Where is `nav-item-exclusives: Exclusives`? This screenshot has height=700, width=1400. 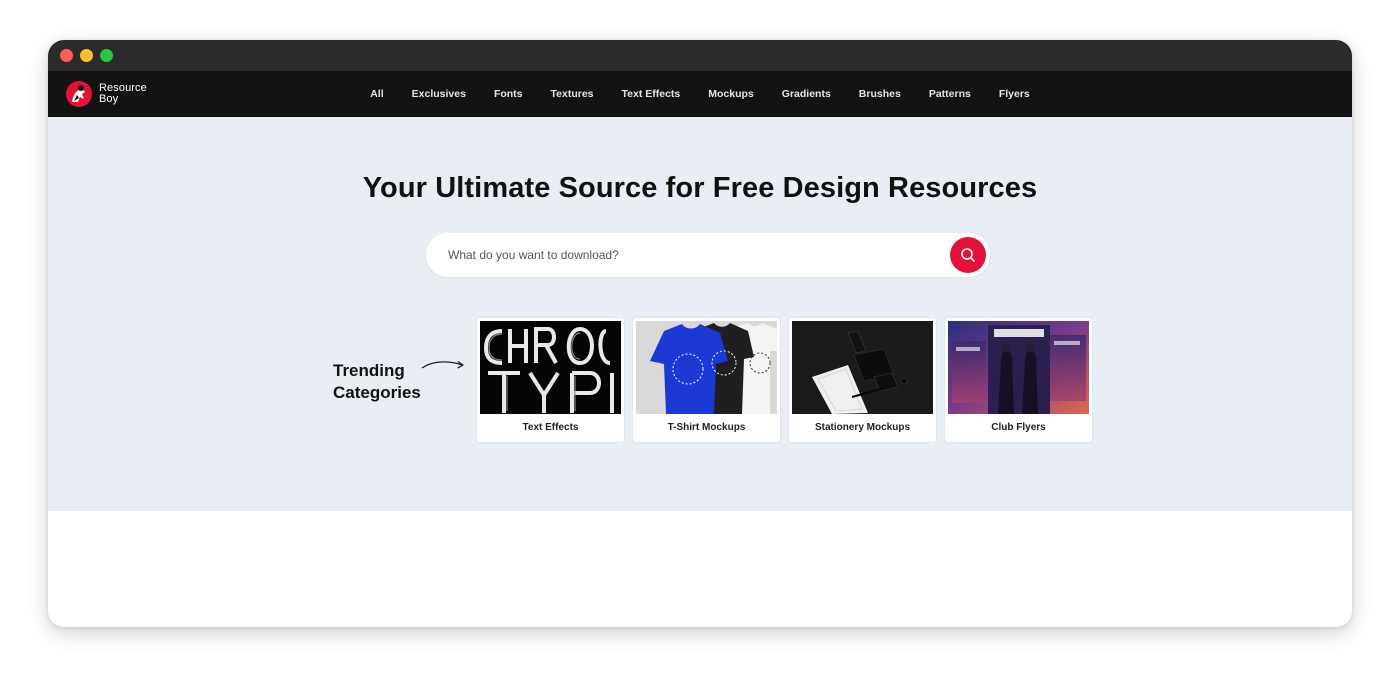 nav-item-exclusives: Exclusives is located at coordinates (439, 94).